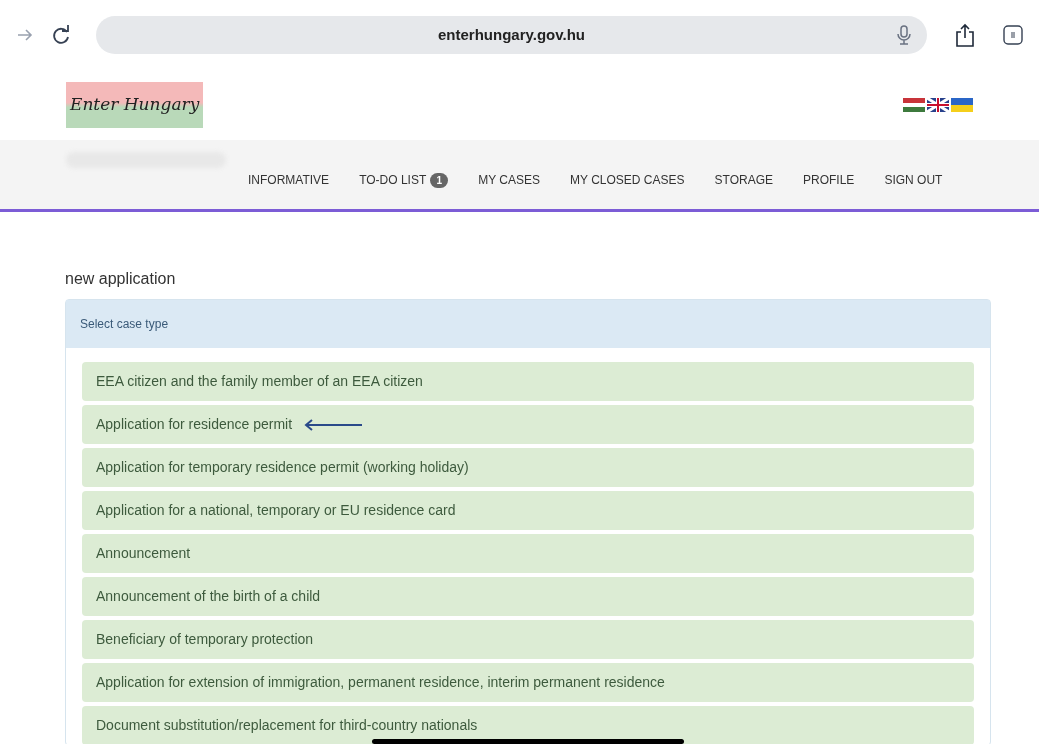 The height and width of the screenshot is (744, 1039). What do you see at coordinates (289, 180) in the screenshot?
I see `nav-link: INFORMATIVE` at bounding box center [289, 180].